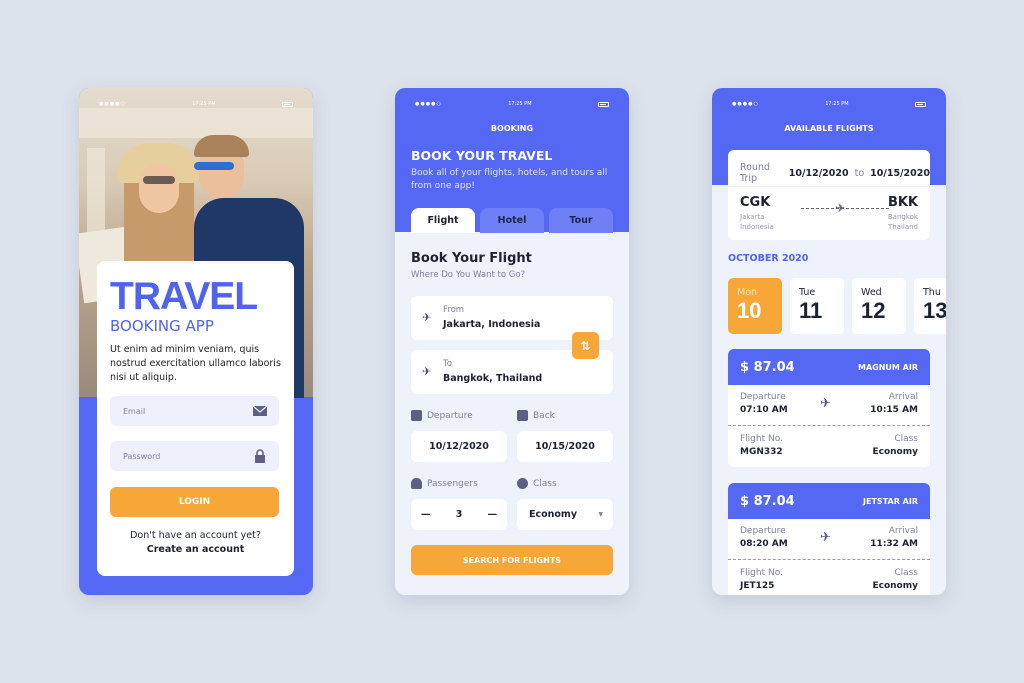 This screenshot has height=683, width=1024. Describe the element at coordinates (471, 258) in the screenshot. I see `section-title: Book Your Flight` at that location.